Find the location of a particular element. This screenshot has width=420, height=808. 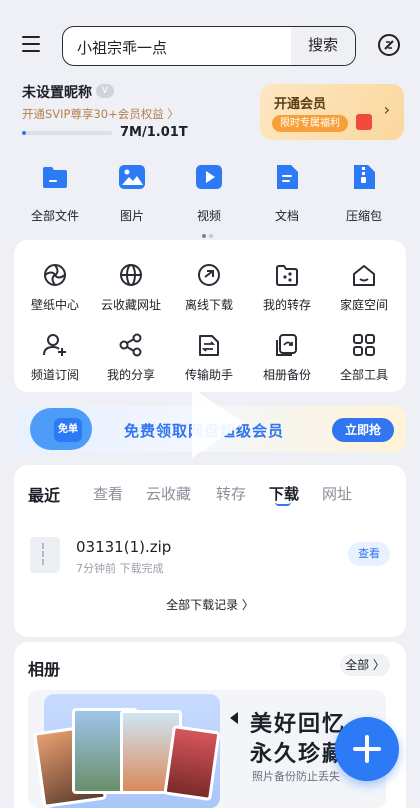

tab-transfers: 转存 is located at coordinates (231, 493).